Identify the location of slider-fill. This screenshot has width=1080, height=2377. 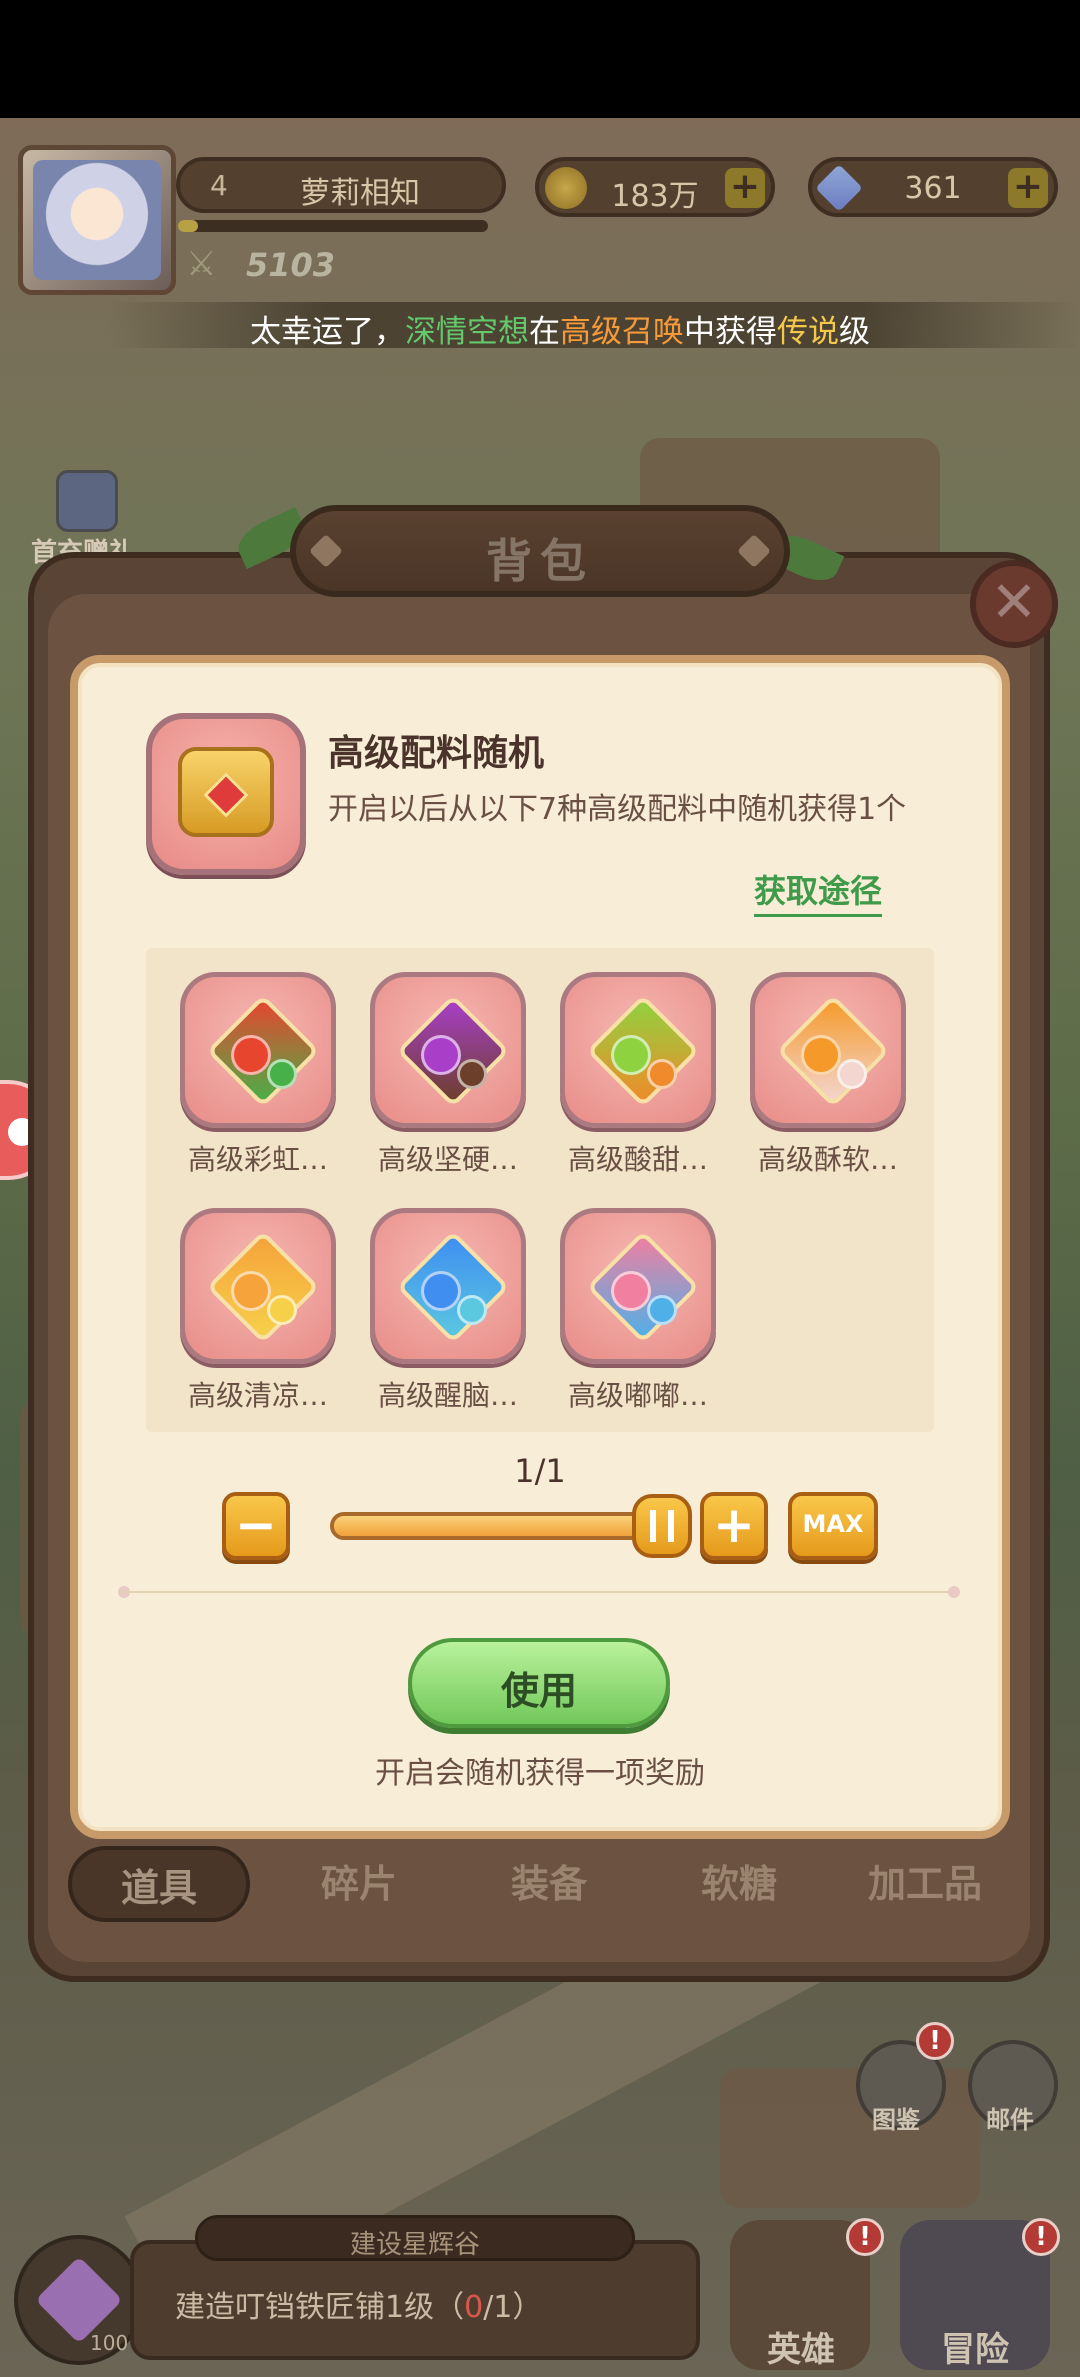
(500, 1526).